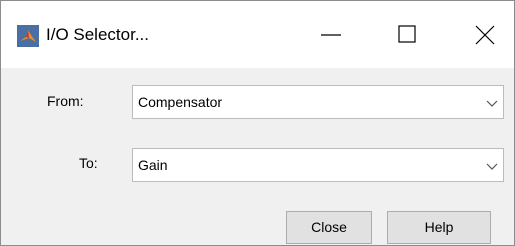 This screenshot has width=515, height=246. Describe the element at coordinates (407, 34) in the screenshot. I see `maximize-button` at that location.